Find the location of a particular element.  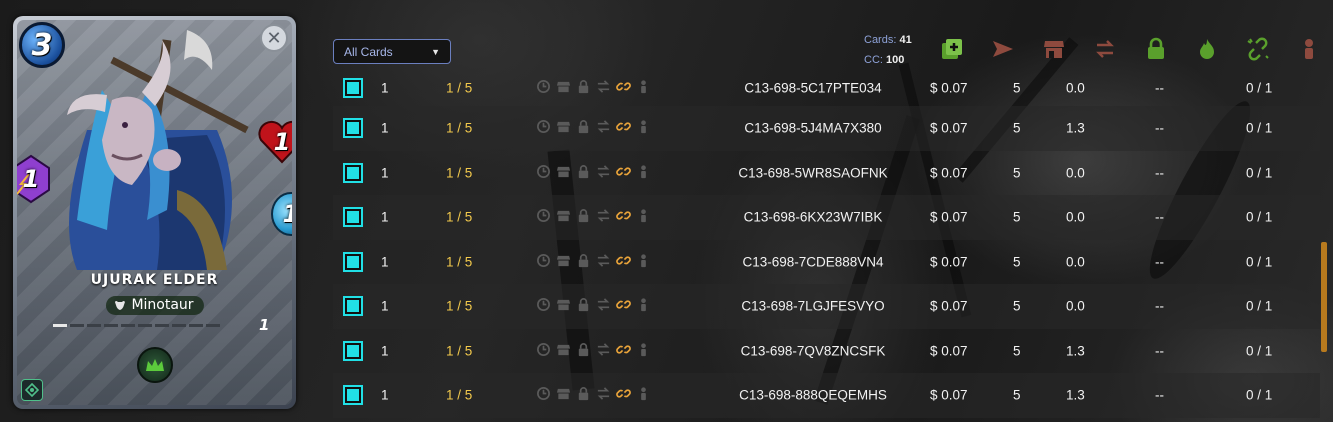

add-to-deck-button is located at coordinates (951, 49).